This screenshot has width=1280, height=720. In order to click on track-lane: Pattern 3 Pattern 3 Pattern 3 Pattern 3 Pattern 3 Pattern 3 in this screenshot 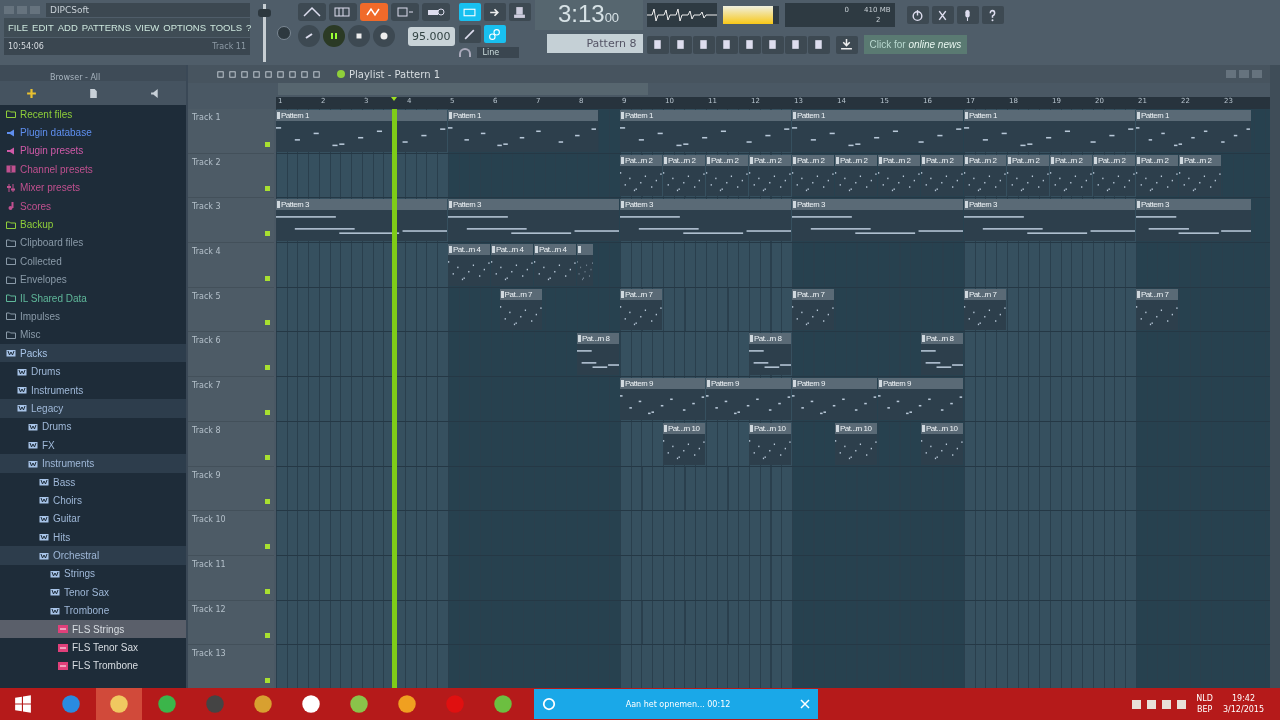, I will do `click(773, 221)`.